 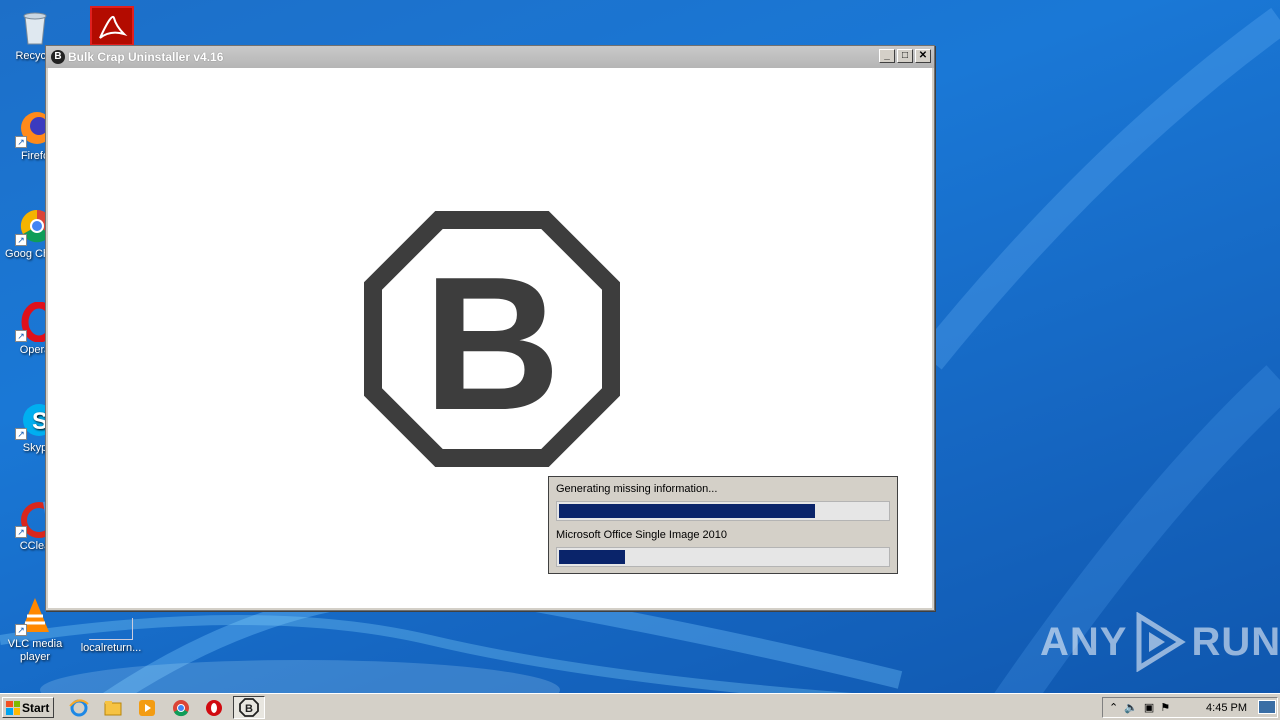 I want to click on secondary-progress-fill, so click(x=592, y=557).